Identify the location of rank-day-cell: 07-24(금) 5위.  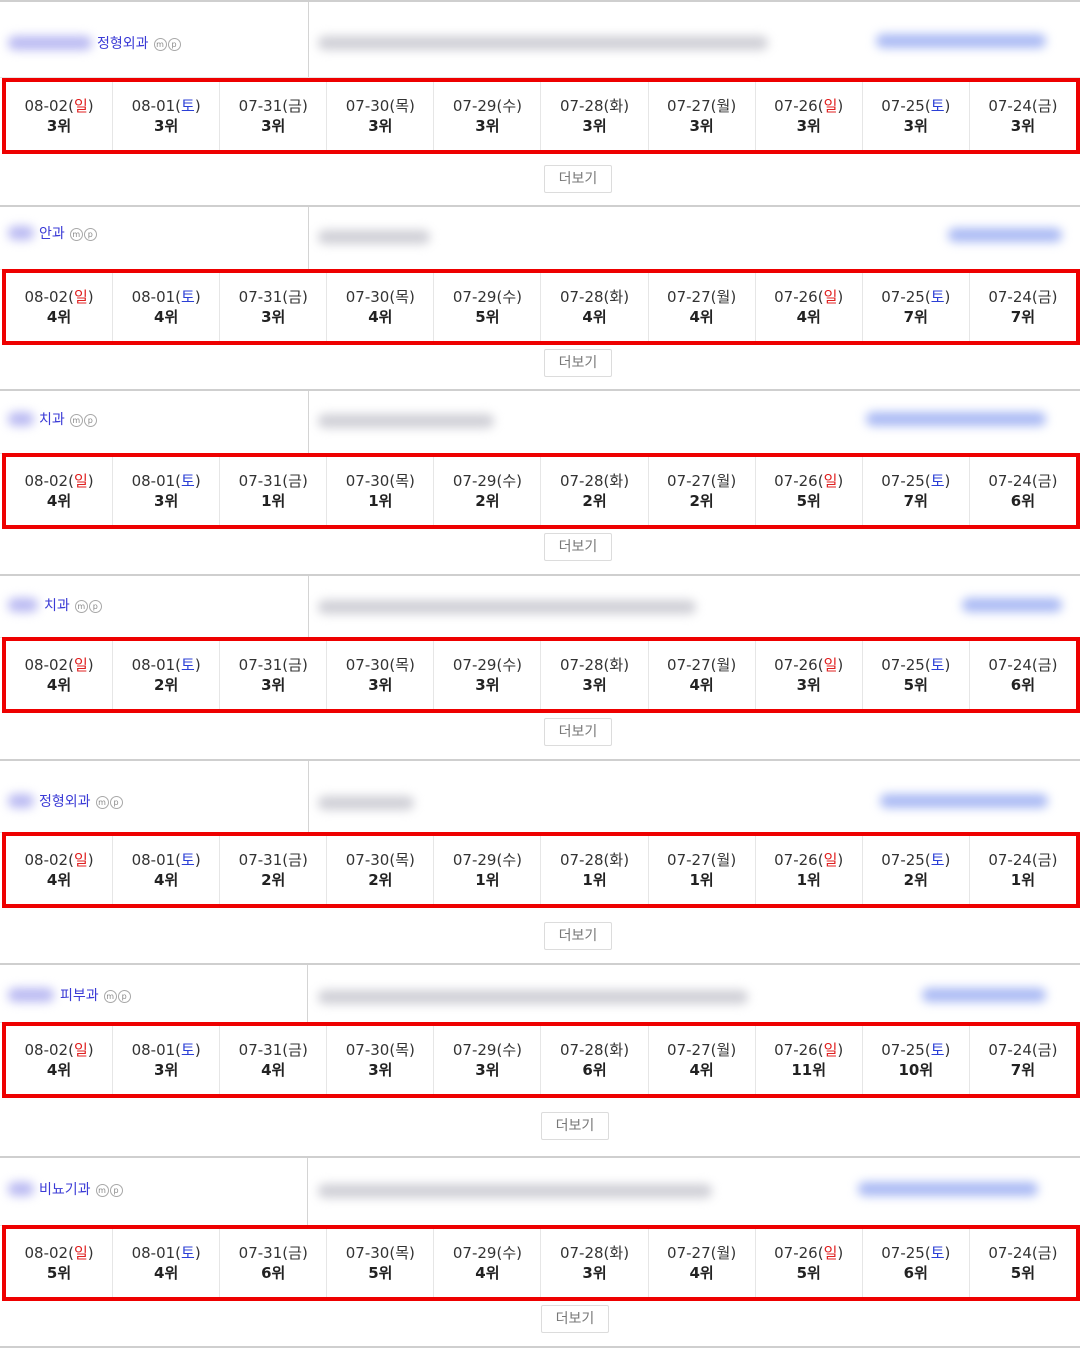
(1023, 1263).